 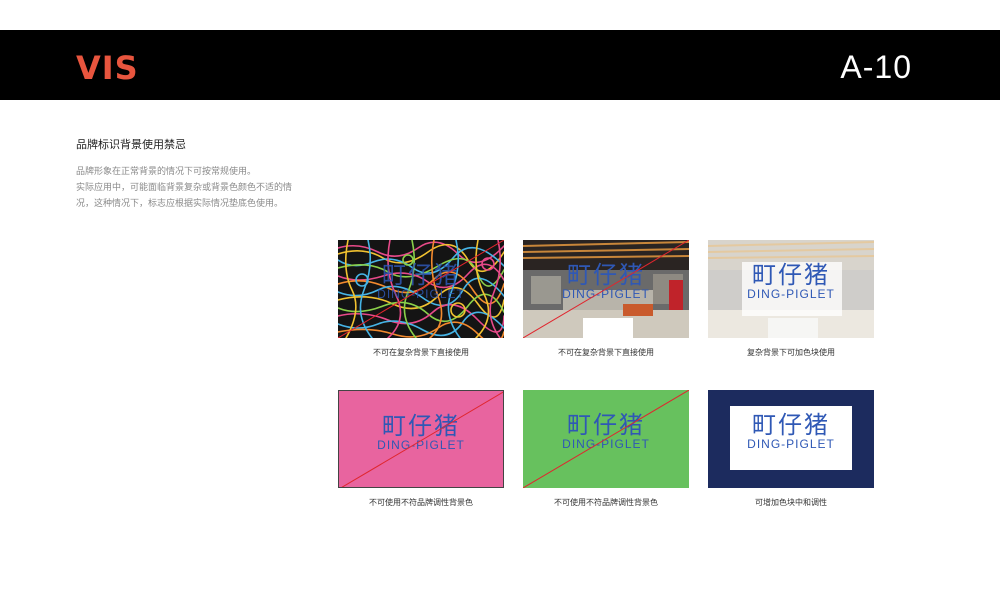 What do you see at coordinates (166, 172) in the screenshot?
I see `description-line: 品牌形象在正常背景的情况下可按常规使用。` at bounding box center [166, 172].